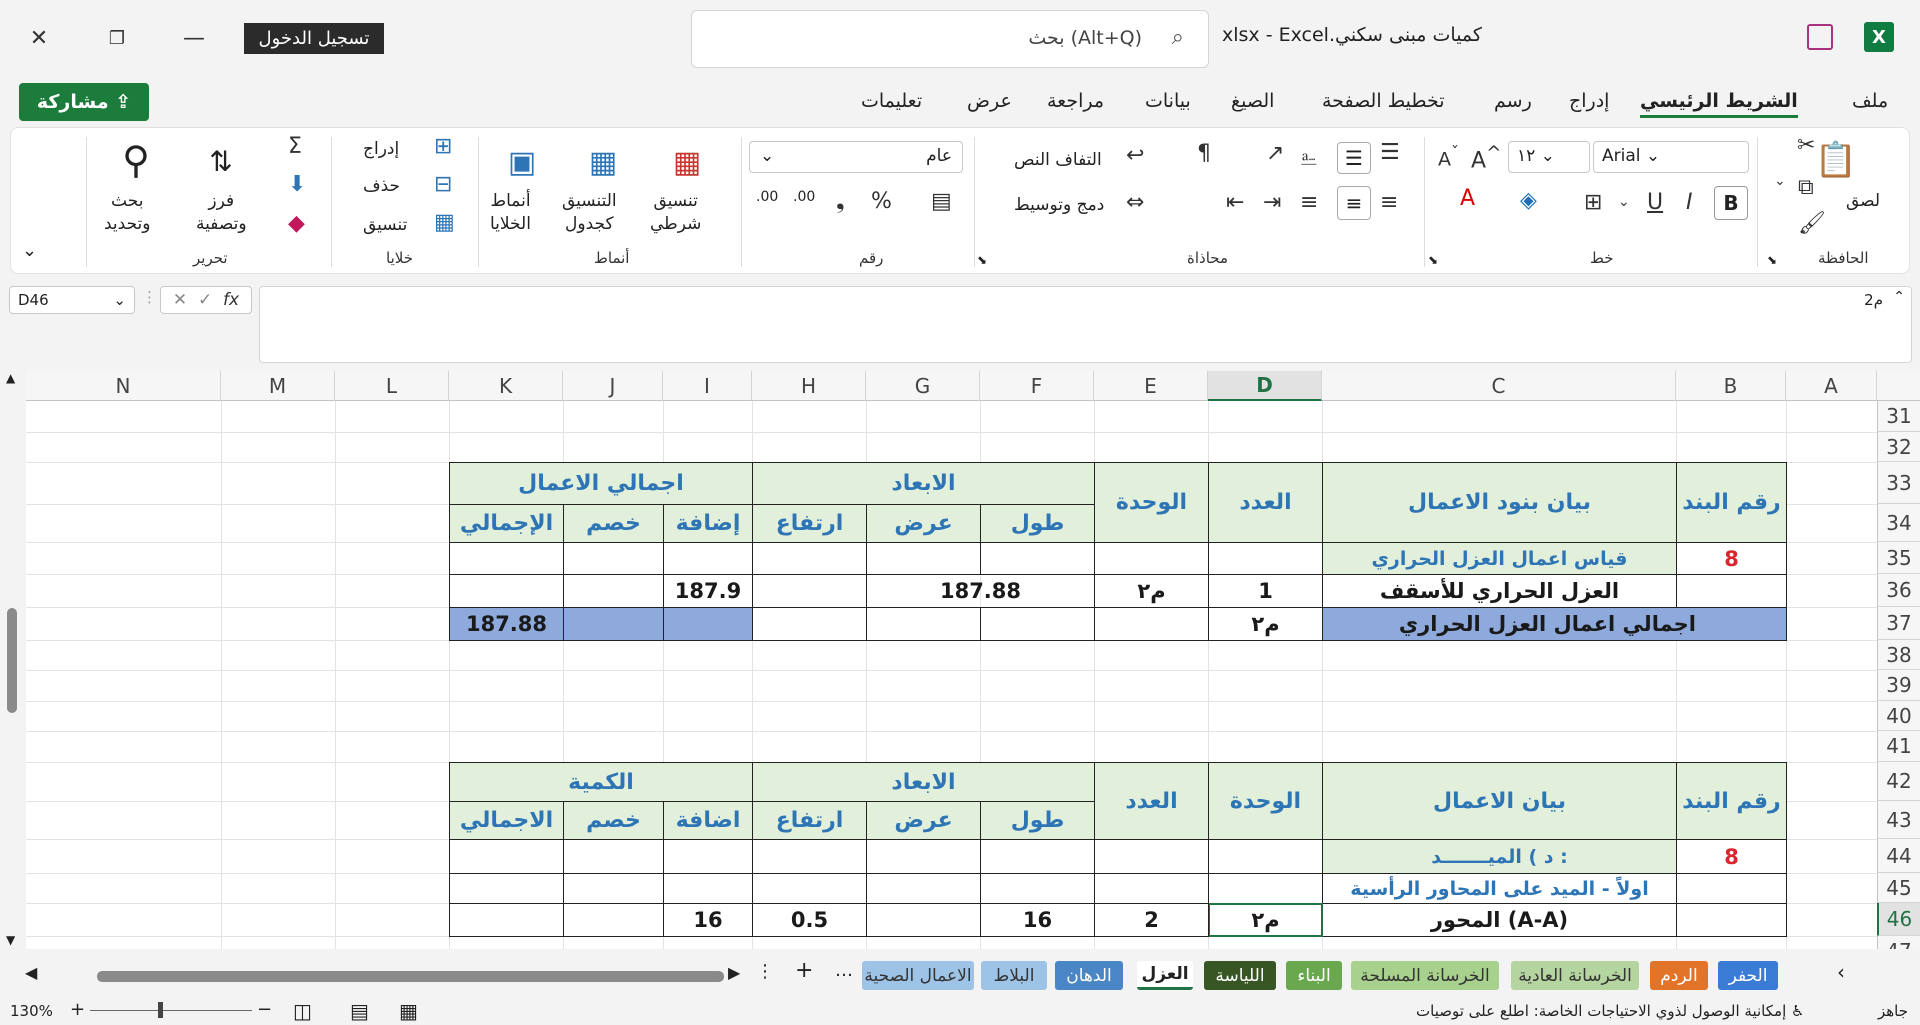 This screenshot has width=1920, height=1025. Describe the element at coordinates (1898, 447) in the screenshot. I see `row-header-32: 32` at that location.